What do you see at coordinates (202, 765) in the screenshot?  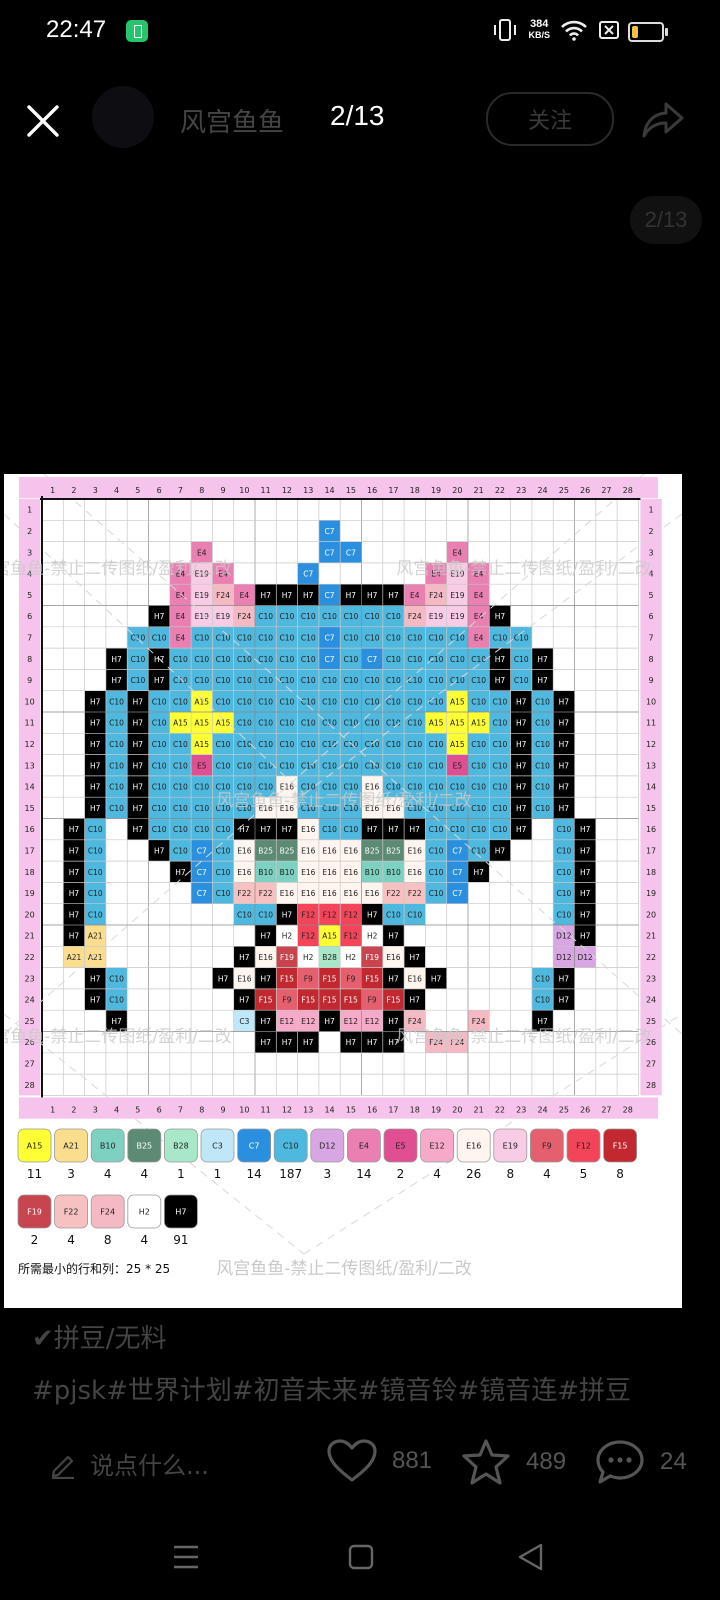 I see `bead-code-label: E5` at bounding box center [202, 765].